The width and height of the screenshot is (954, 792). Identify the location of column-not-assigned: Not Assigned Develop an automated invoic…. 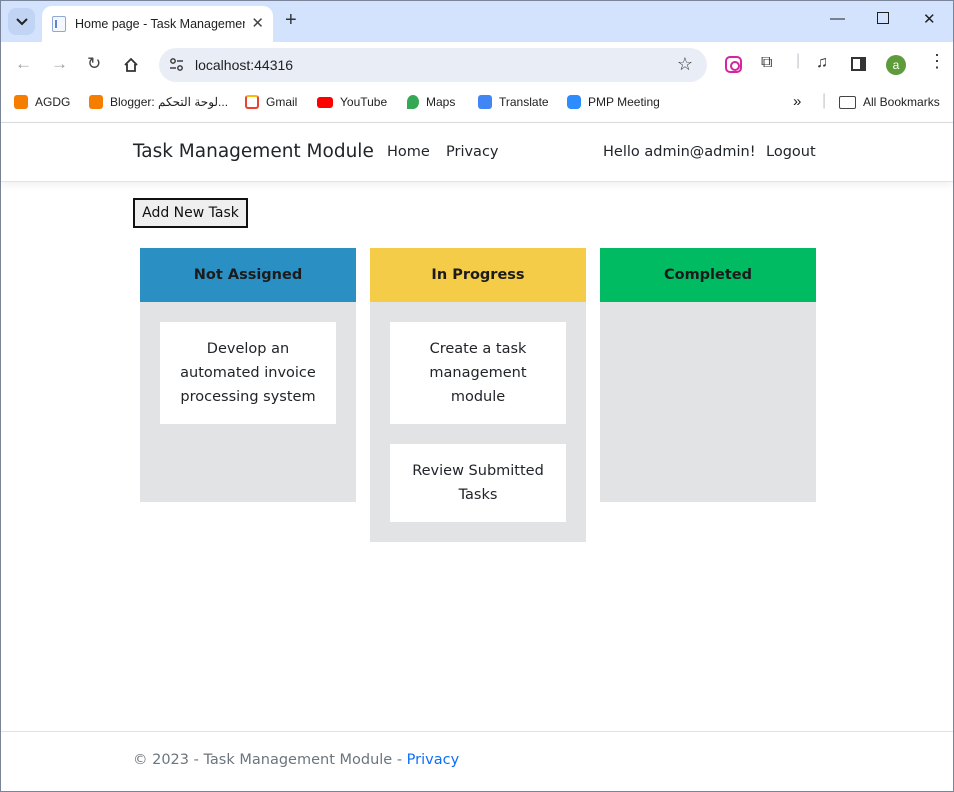
(248, 375).